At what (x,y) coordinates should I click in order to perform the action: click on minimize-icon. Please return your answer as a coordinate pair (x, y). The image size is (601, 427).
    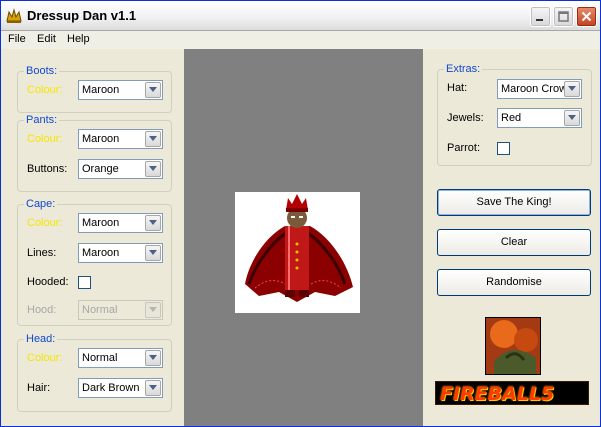
    Looking at the image, I should click on (539, 20).